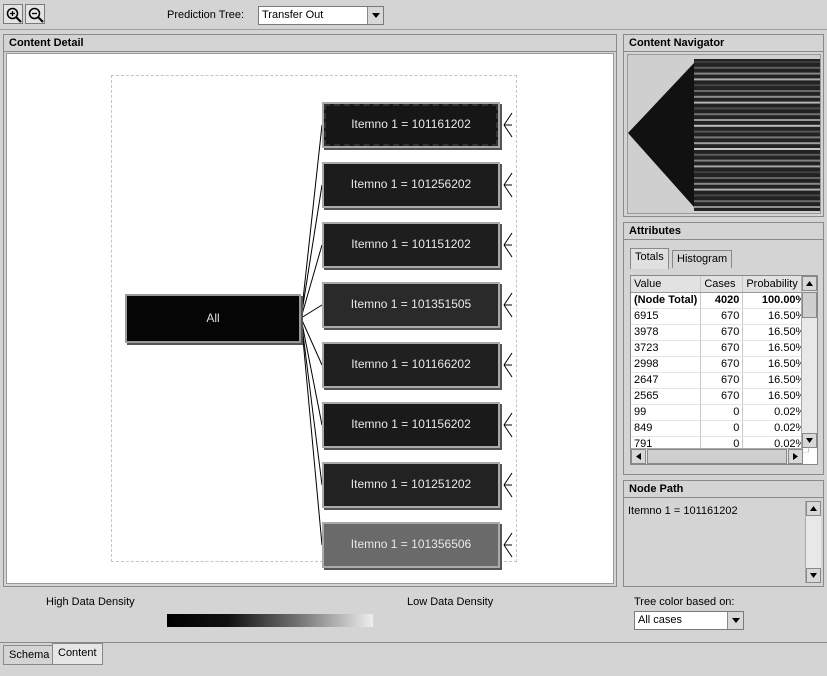 The height and width of the screenshot is (676, 827). What do you see at coordinates (411, 305) in the screenshot?
I see `tree-node: Itemno 1 = 101351505` at bounding box center [411, 305].